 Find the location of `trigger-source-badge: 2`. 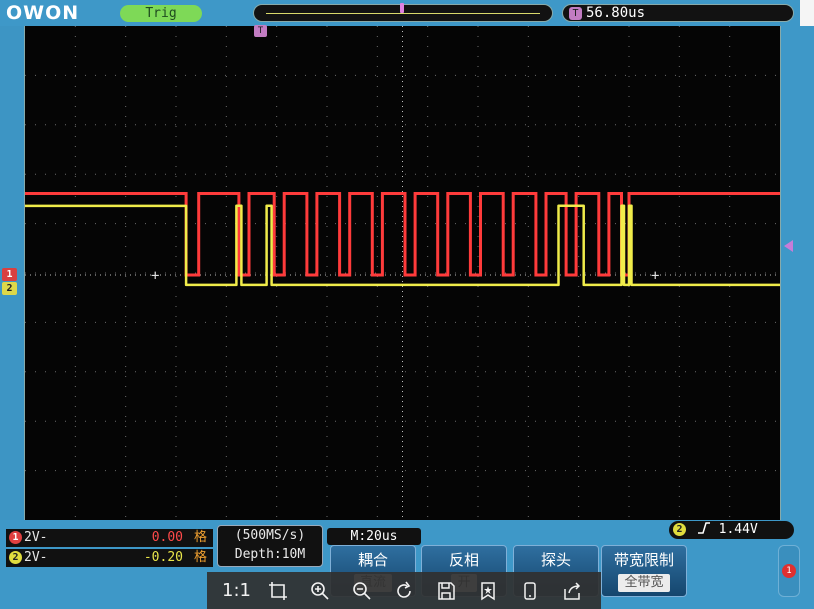

trigger-source-badge: 2 is located at coordinates (679, 529).